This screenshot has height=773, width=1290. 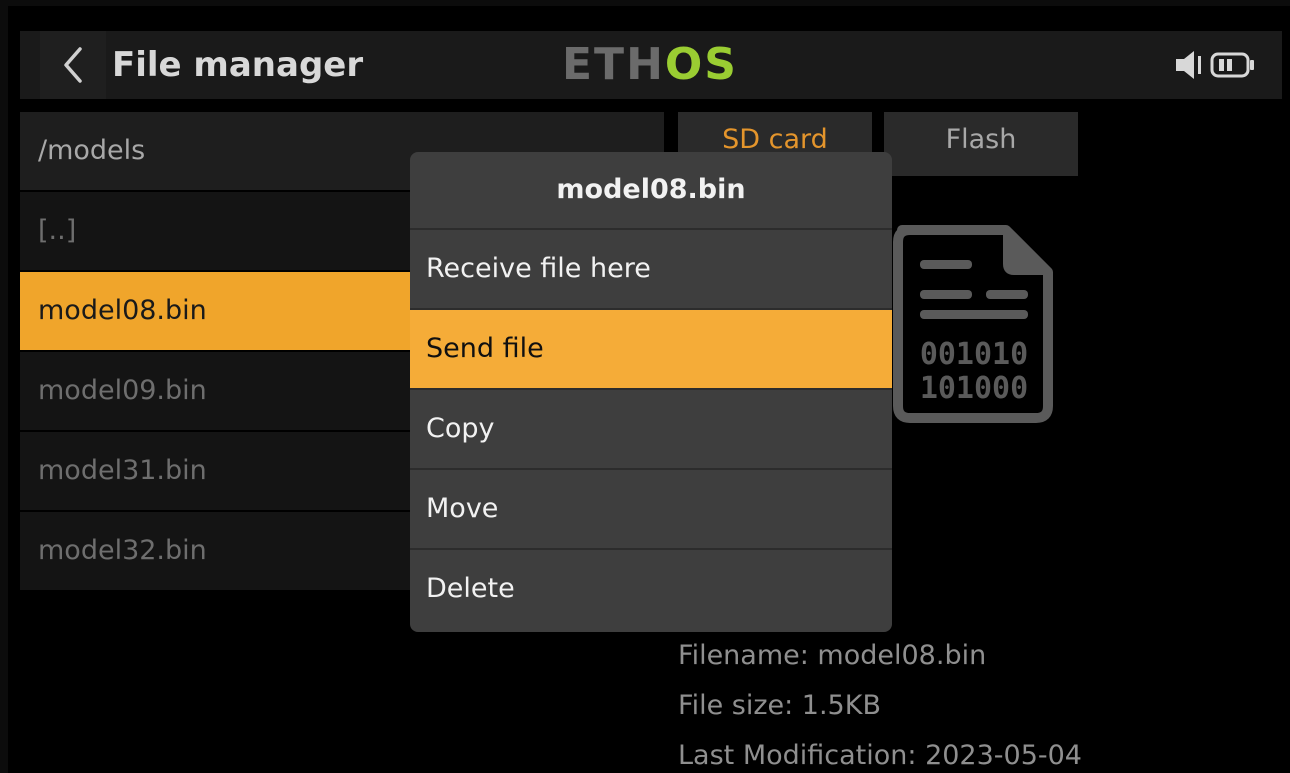 I want to click on chevron-left-icon, so click(x=73, y=65).